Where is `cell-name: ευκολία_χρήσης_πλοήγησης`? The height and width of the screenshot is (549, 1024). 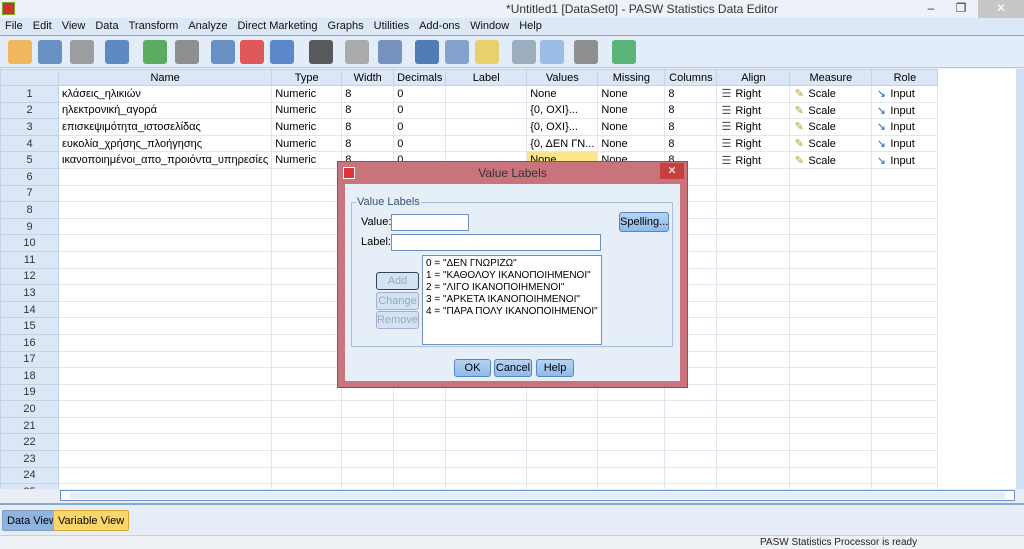
cell-name: ευκολία_χρήσης_πλοήγησης is located at coordinates (165, 143).